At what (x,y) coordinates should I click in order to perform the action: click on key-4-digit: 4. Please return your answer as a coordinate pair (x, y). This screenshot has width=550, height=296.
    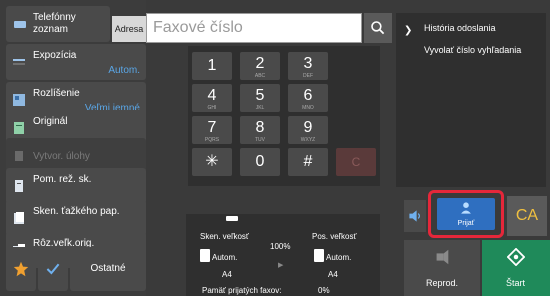
    Looking at the image, I should click on (212, 95).